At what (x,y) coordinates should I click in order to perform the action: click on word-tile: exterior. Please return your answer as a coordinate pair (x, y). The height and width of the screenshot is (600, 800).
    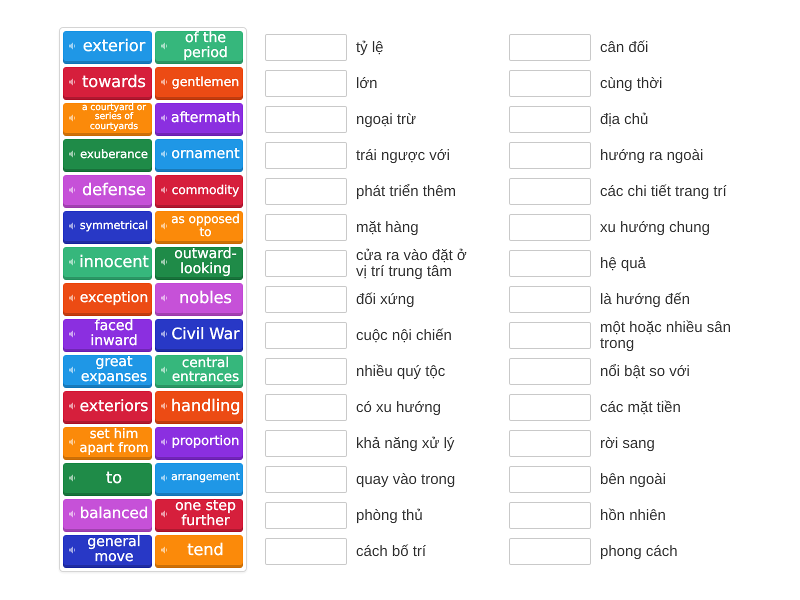
    Looking at the image, I should click on (107, 47).